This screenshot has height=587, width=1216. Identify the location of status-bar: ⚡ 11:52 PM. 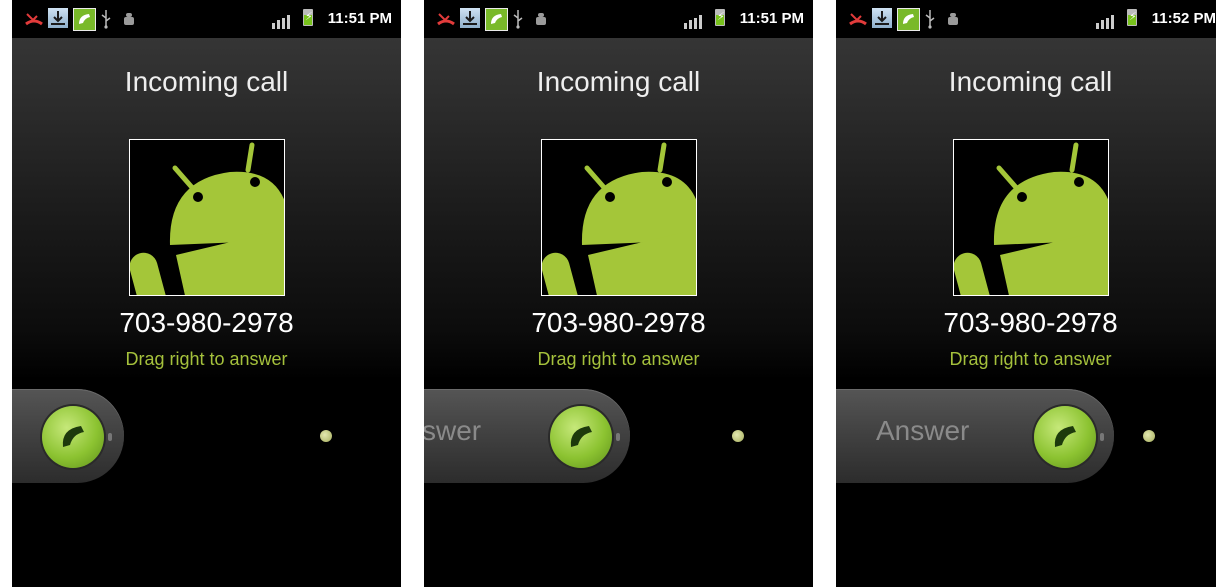
(1026, 19).